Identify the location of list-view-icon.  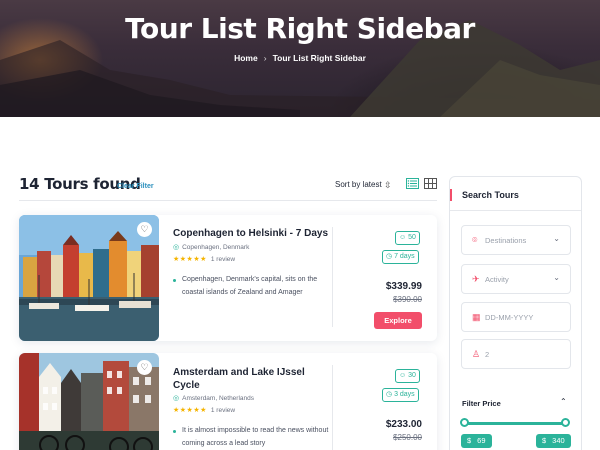
(412, 183).